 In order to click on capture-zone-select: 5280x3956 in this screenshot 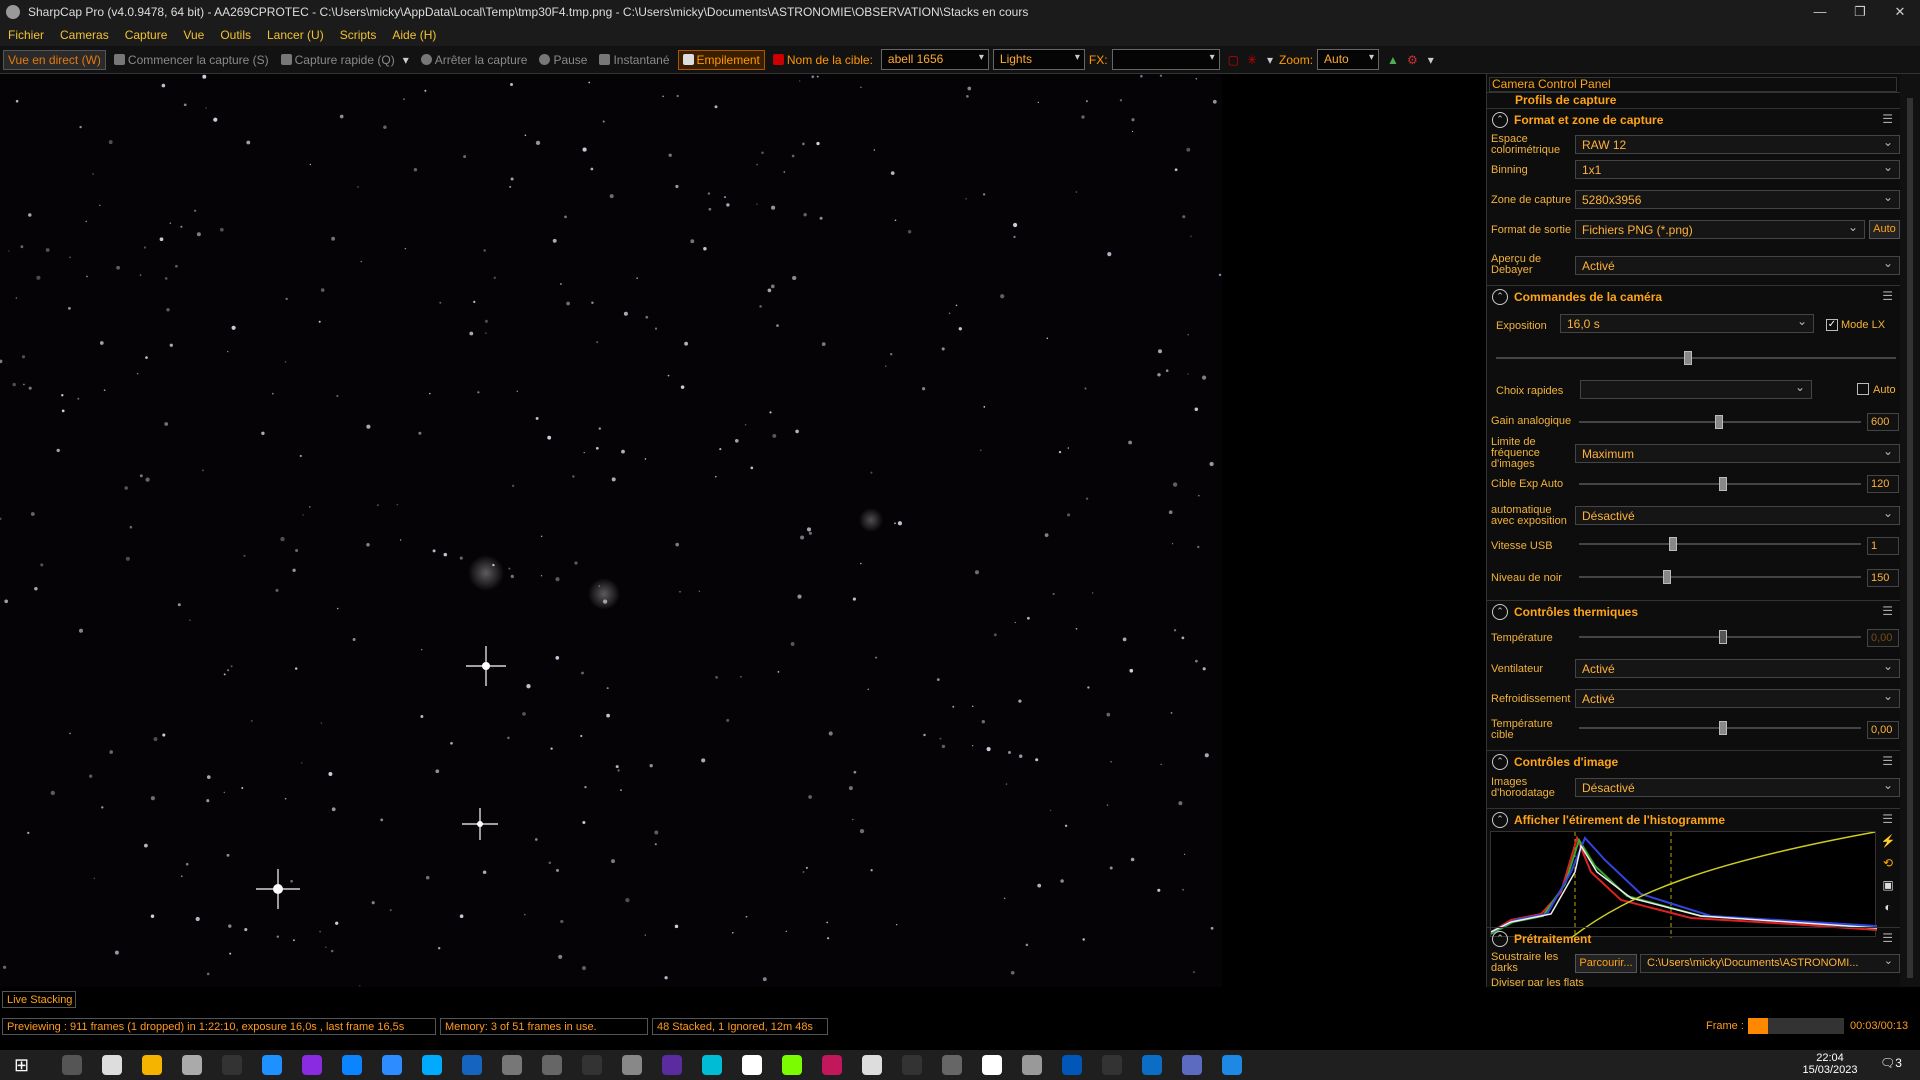, I will do `click(1737, 199)`.